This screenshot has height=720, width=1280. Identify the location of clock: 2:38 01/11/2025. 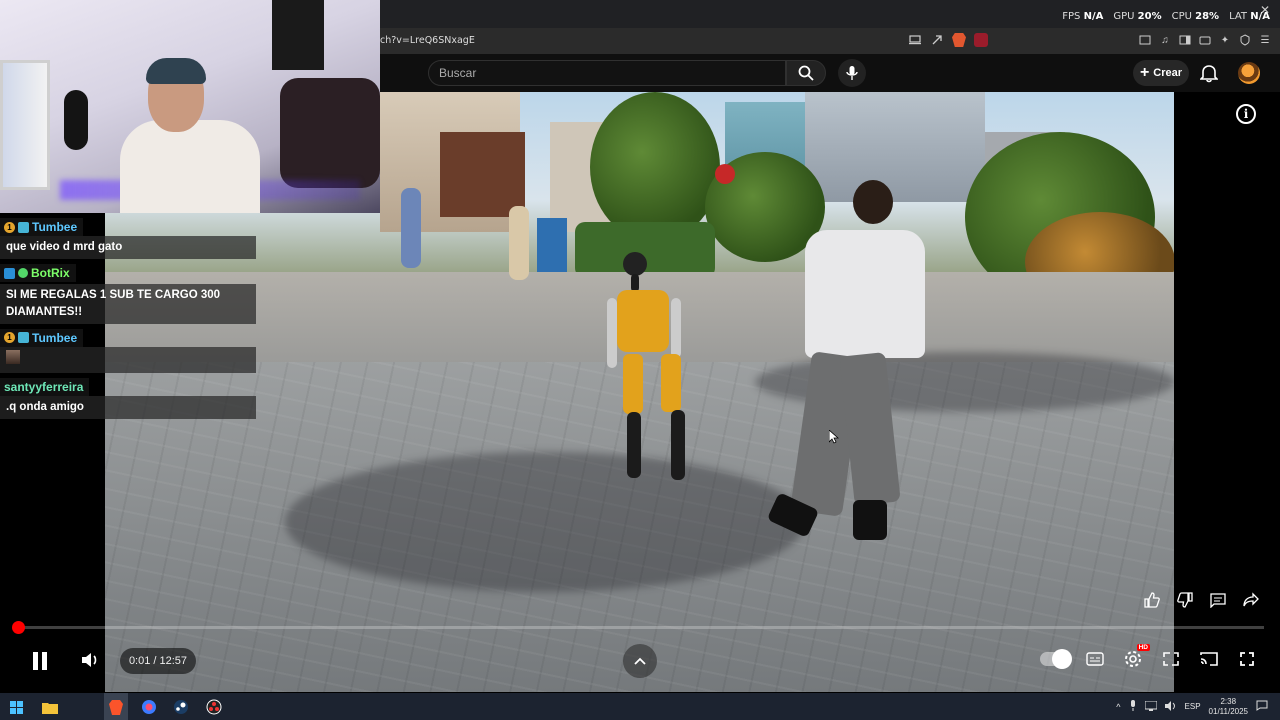
(1228, 707).